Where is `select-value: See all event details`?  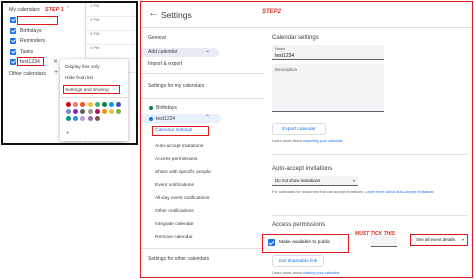 select-value: See all event details is located at coordinates (436, 239).